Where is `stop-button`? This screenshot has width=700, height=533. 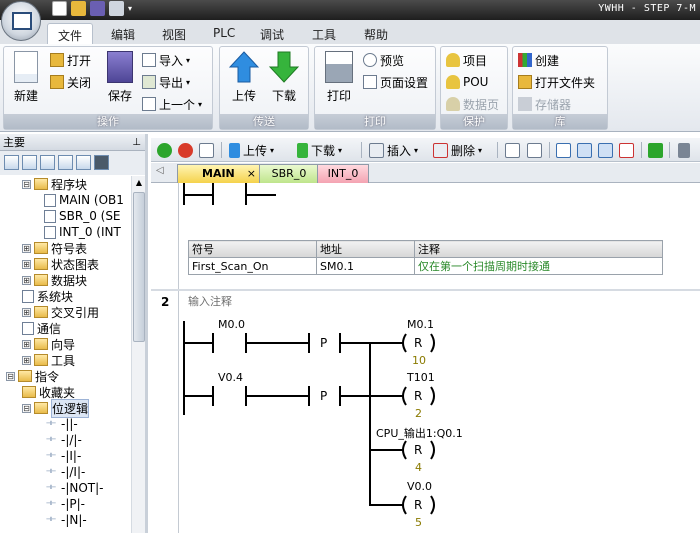
stop-button is located at coordinates (185, 150).